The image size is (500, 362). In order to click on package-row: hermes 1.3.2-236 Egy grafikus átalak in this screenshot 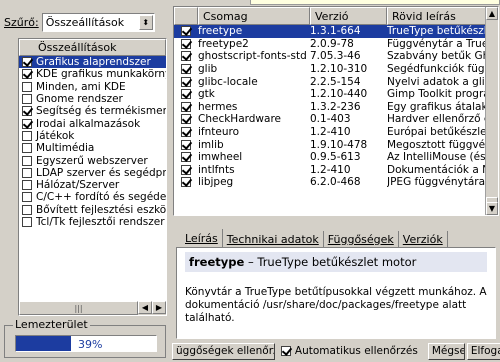, I will do `click(336, 107)`.